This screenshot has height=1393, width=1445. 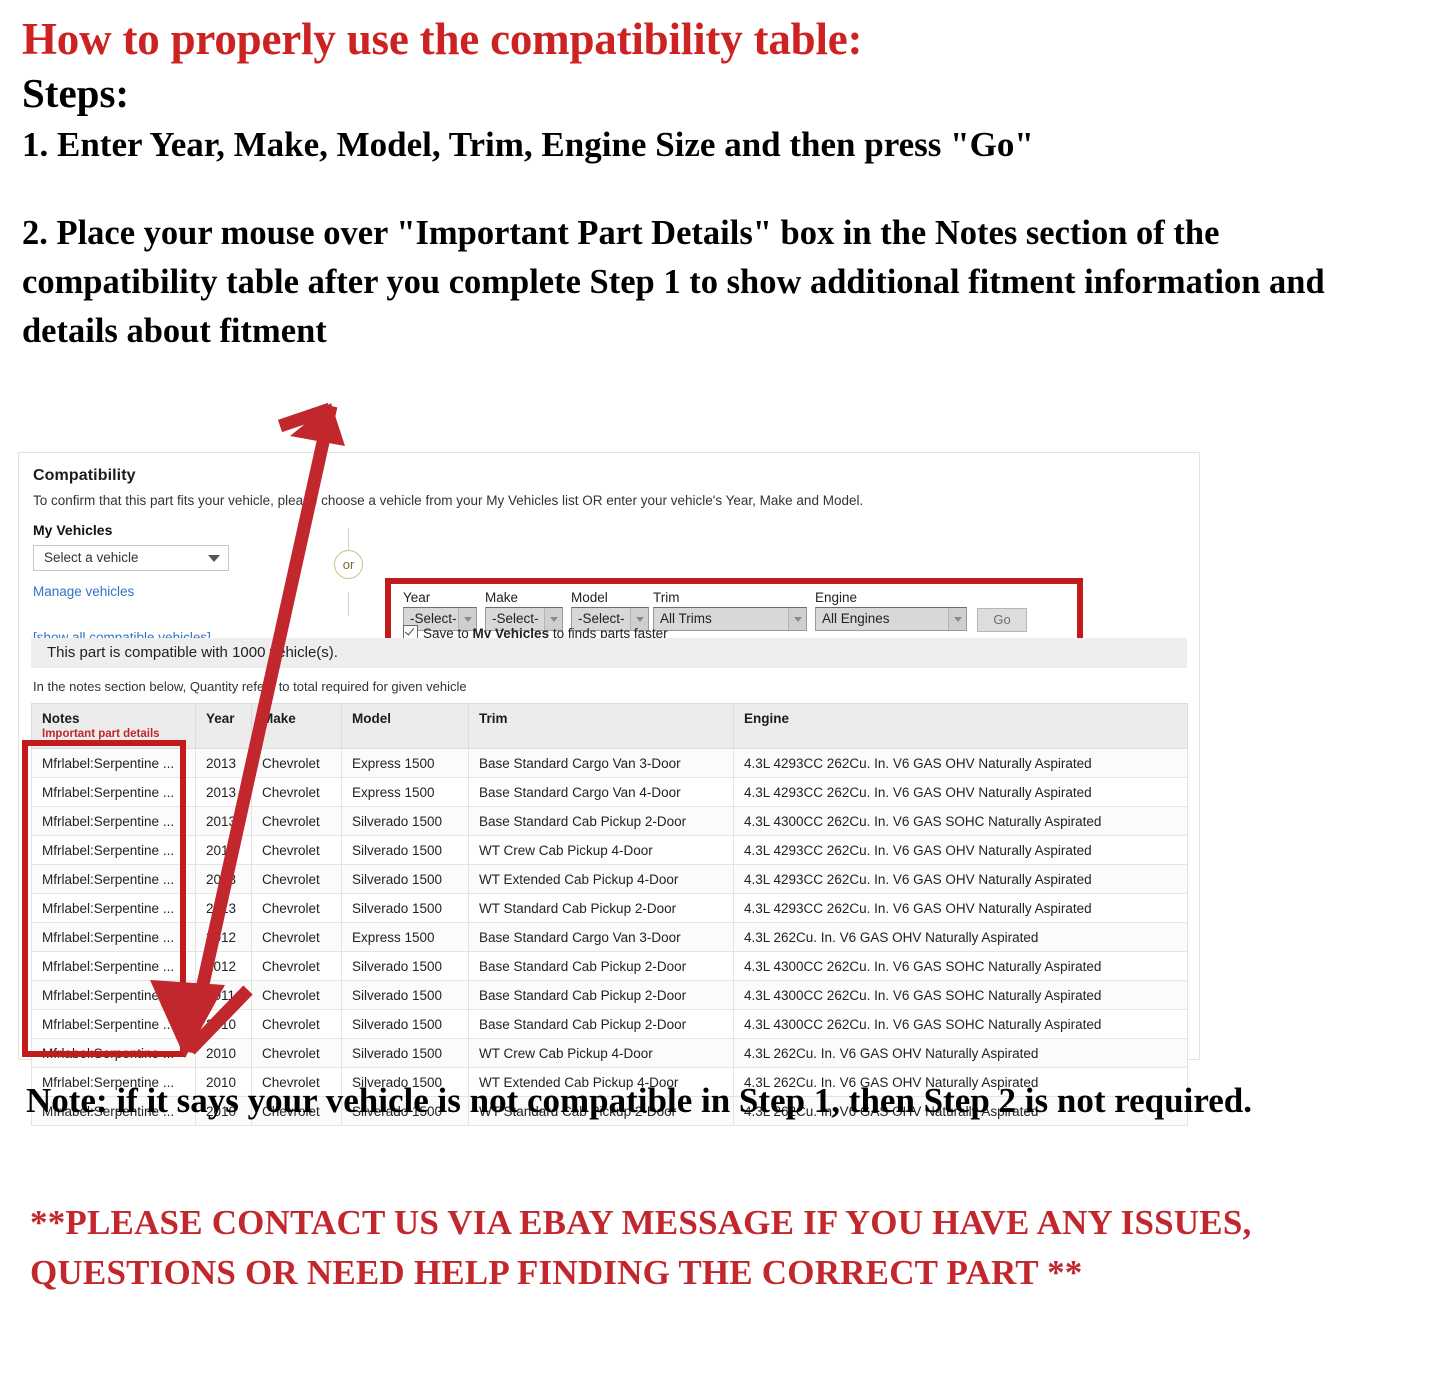 I want to click on cell-trim: WT Standard Cab Pickup 2-Door, so click(x=601, y=908).